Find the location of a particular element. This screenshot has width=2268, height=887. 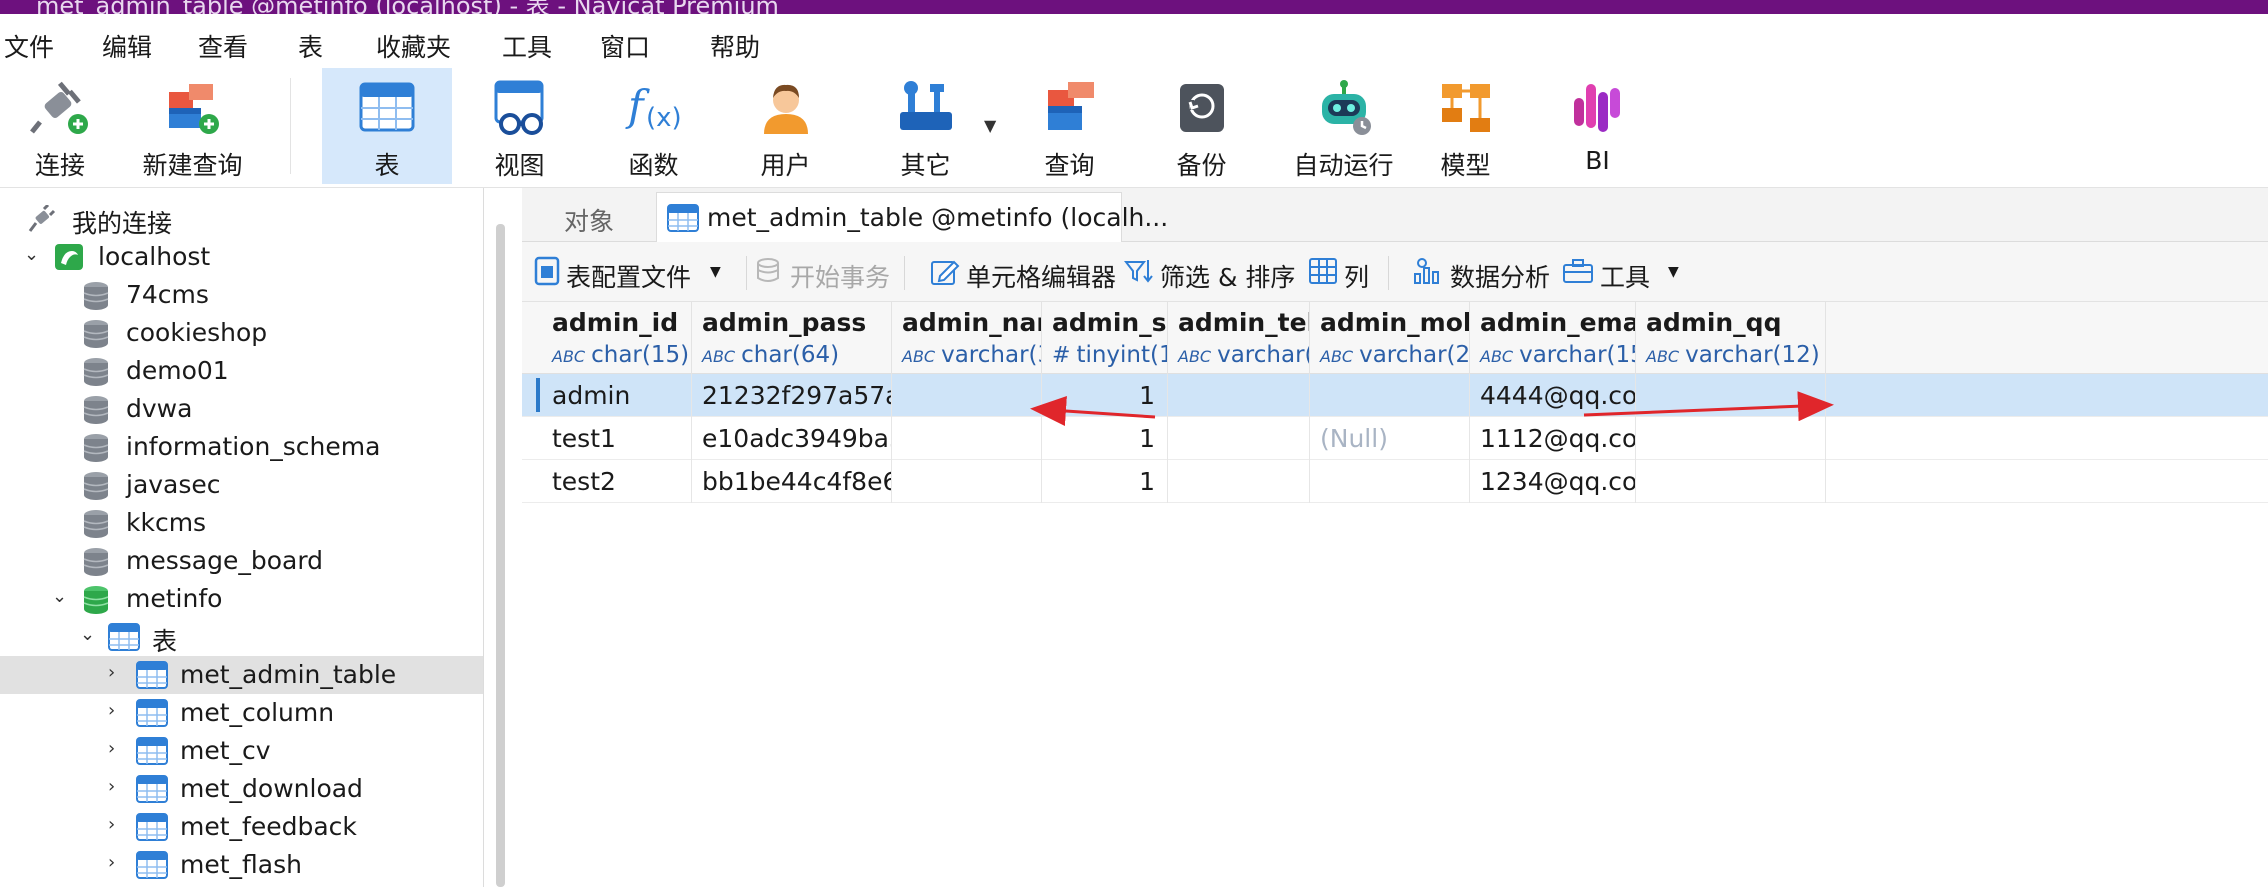

data-analysis-button: 数据分析 is located at coordinates (1483, 272).